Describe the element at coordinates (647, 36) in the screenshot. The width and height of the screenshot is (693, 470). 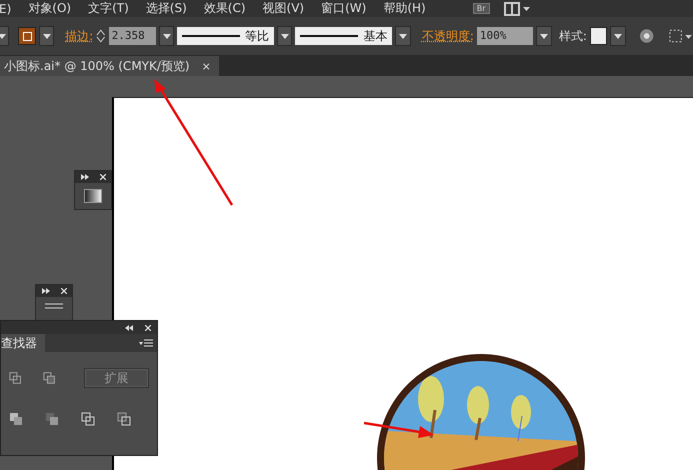
I see `recolor-artwork-icon` at that location.